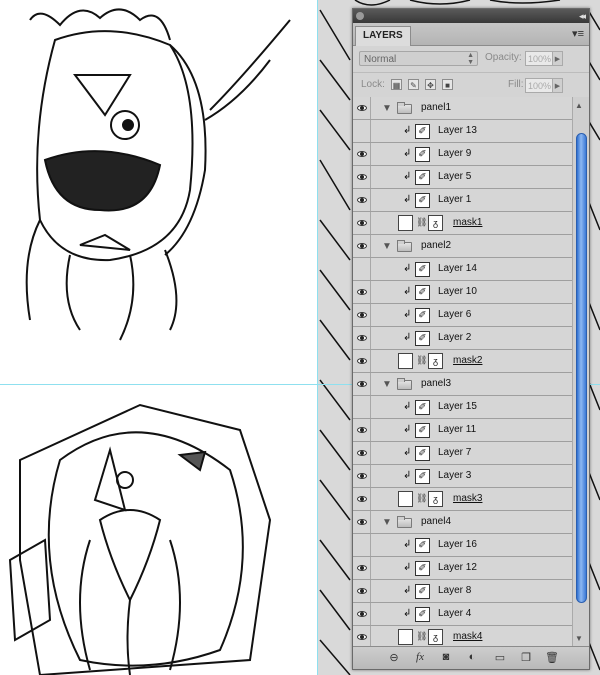  I want to click on adjustment-layer-icon: ◐, so click(472, 657).